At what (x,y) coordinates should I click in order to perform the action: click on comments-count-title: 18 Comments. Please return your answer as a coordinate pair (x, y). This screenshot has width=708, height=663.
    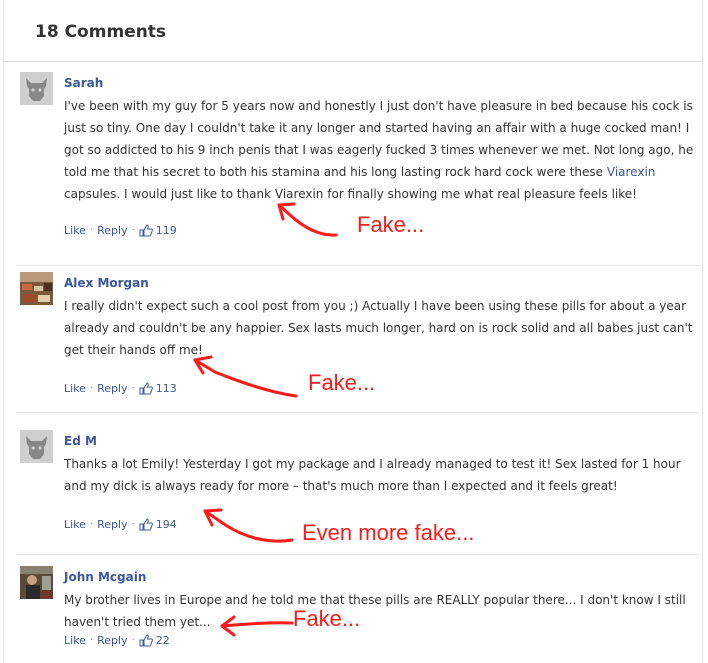
    Looking at the image, I should click on (101, 32).